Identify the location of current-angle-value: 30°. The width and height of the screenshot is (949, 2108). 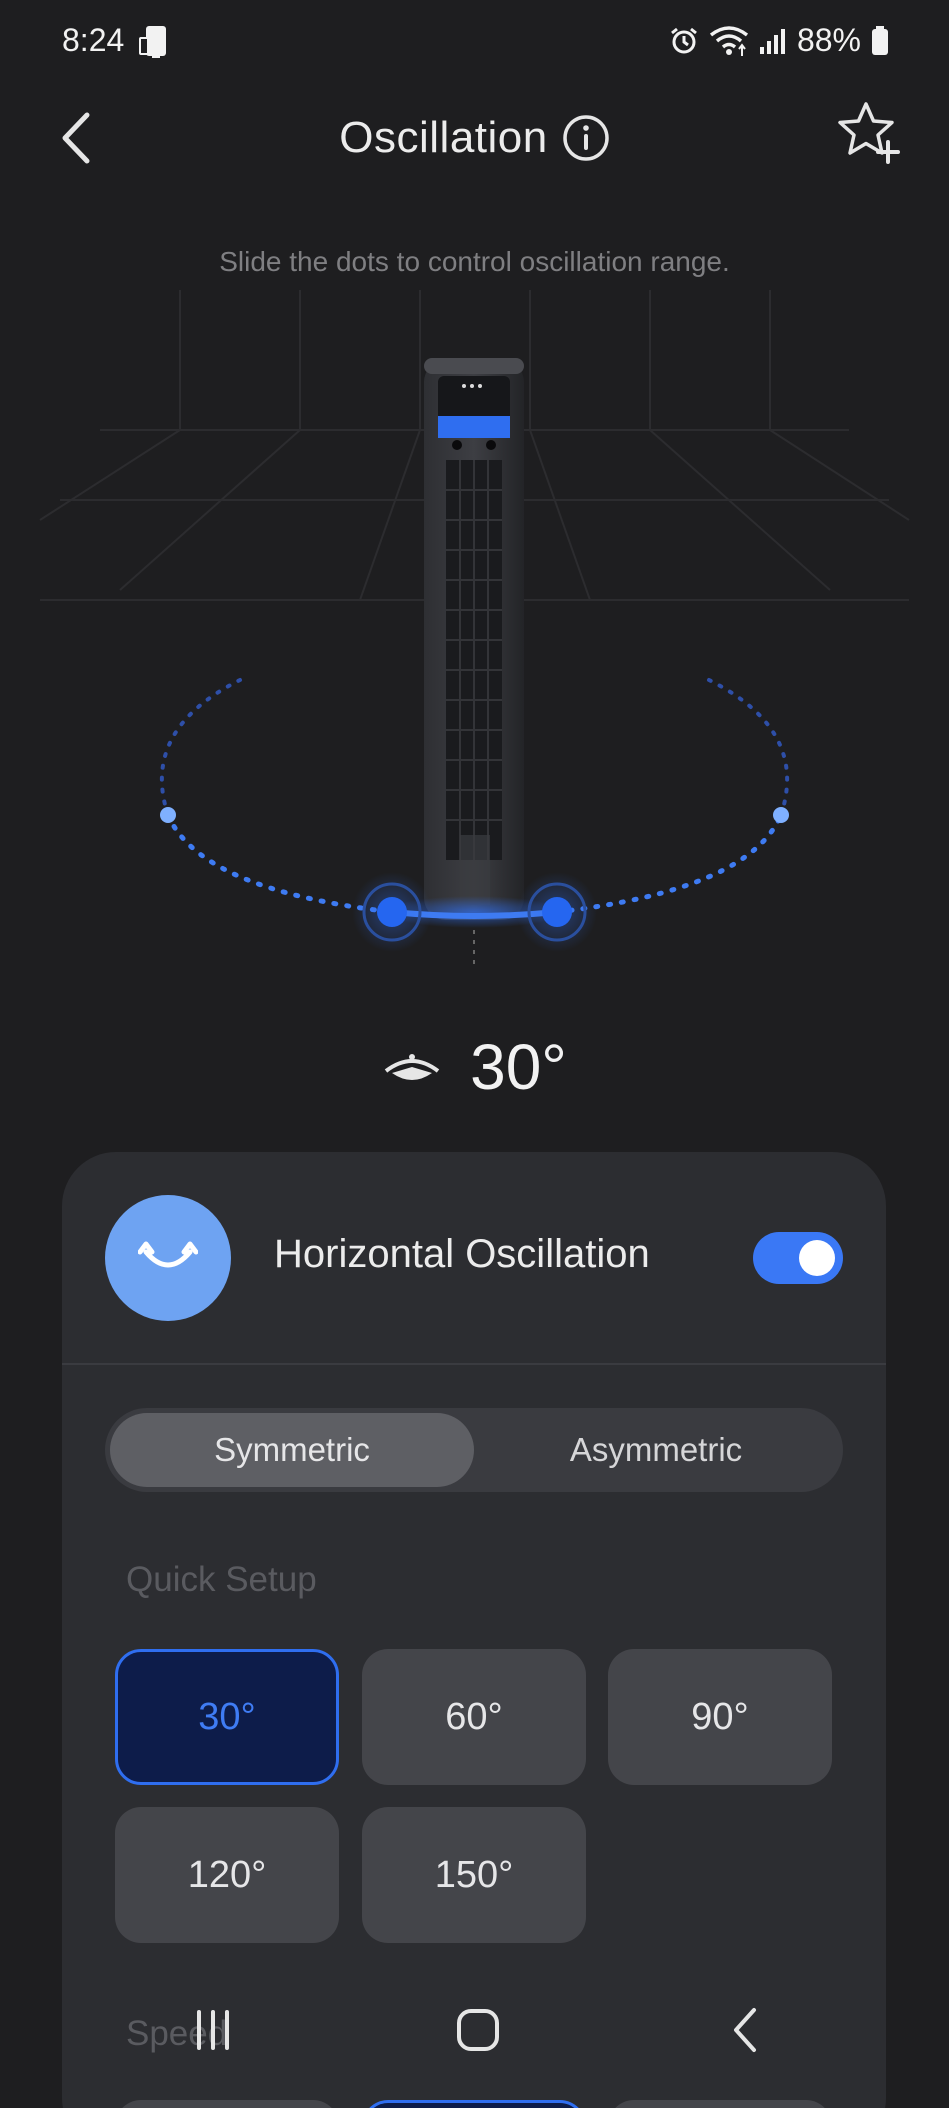
(518, 1067).